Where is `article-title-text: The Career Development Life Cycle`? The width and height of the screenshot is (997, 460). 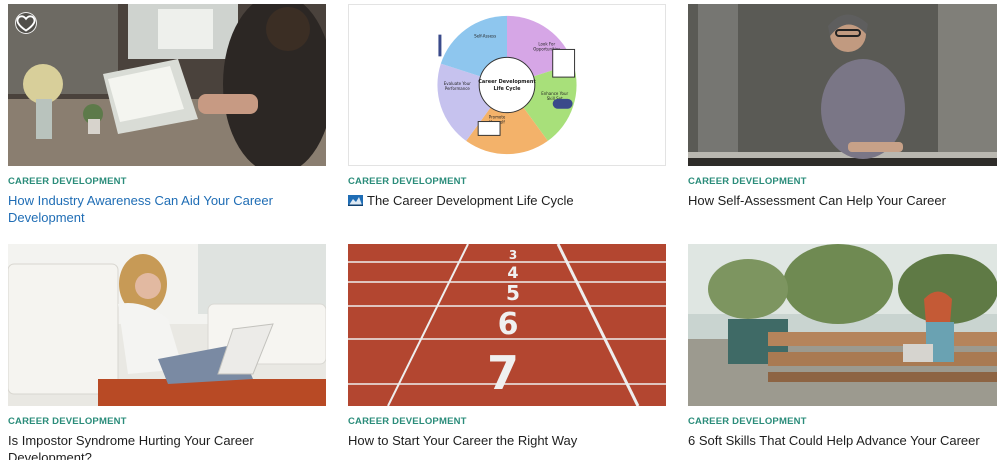
article-title-text: The Career Development Life Cycle is located at coordinates (470, 200).